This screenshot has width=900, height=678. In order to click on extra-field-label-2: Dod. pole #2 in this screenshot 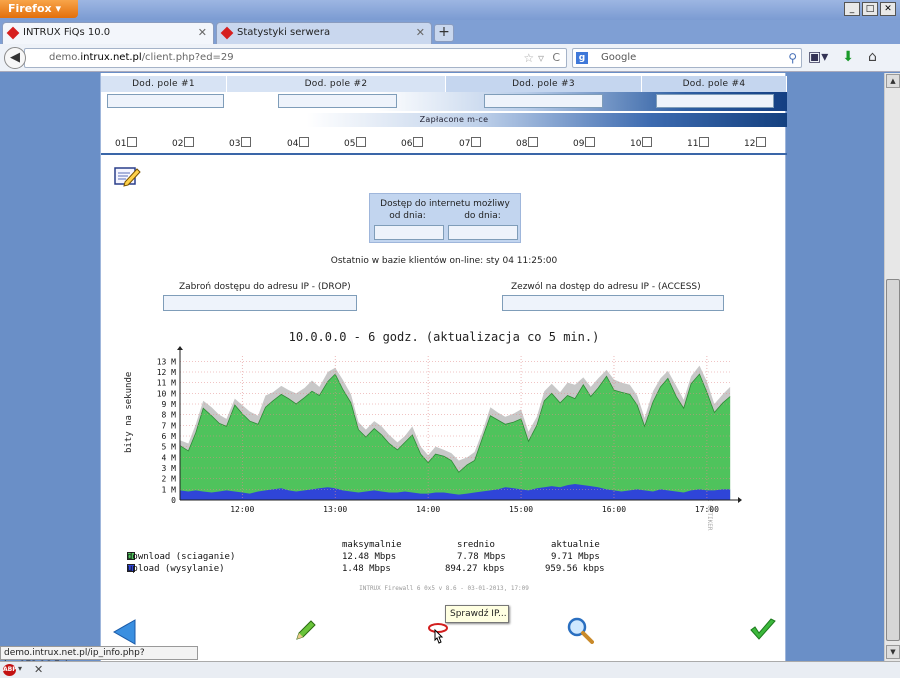, I will do `click(336, 84)`.